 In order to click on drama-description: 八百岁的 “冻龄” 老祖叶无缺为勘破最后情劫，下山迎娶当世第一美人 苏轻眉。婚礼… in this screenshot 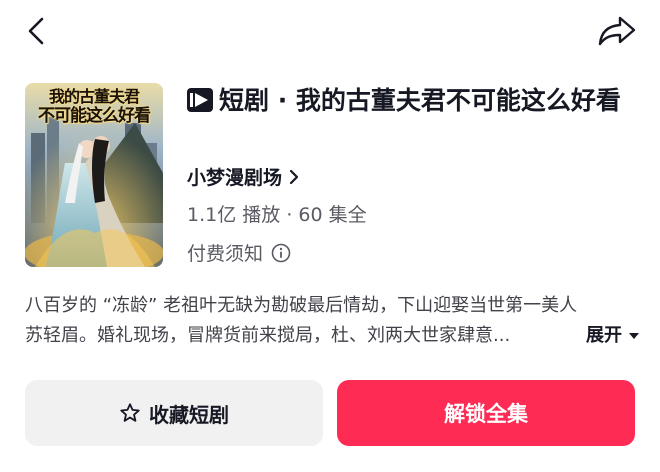, I will do `click(332, 321)`.